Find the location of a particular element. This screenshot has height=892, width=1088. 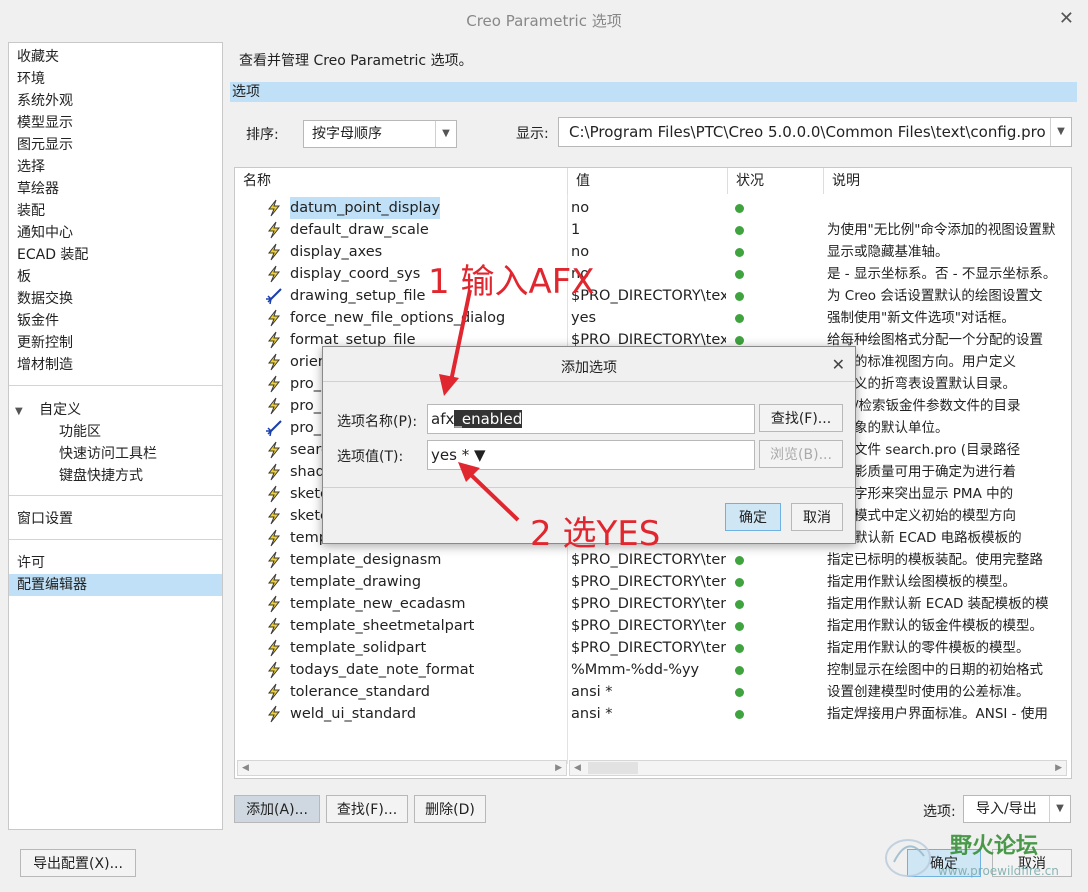

arrow-head is located at coordinates (449, 385).